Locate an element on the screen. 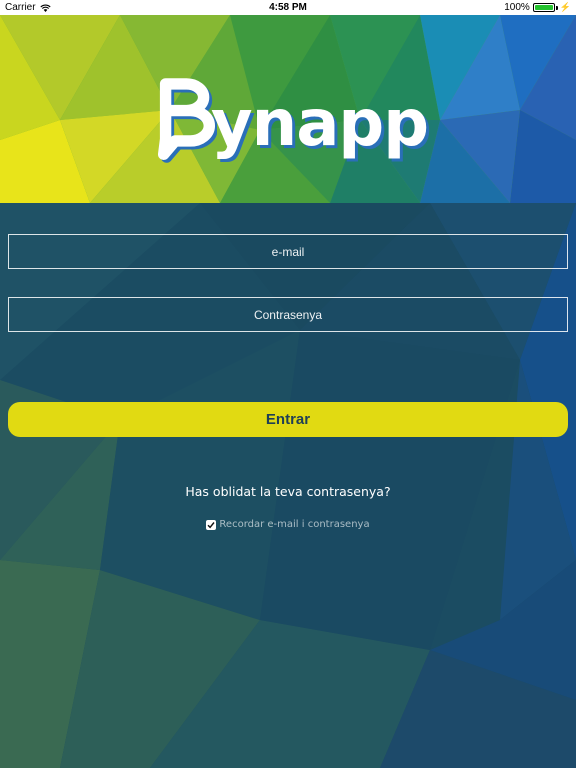 The width and height of the screenshot is (576, 768). remember-me-row: Recordar e-mail i contrasenya is located at coordinates (288, 524).